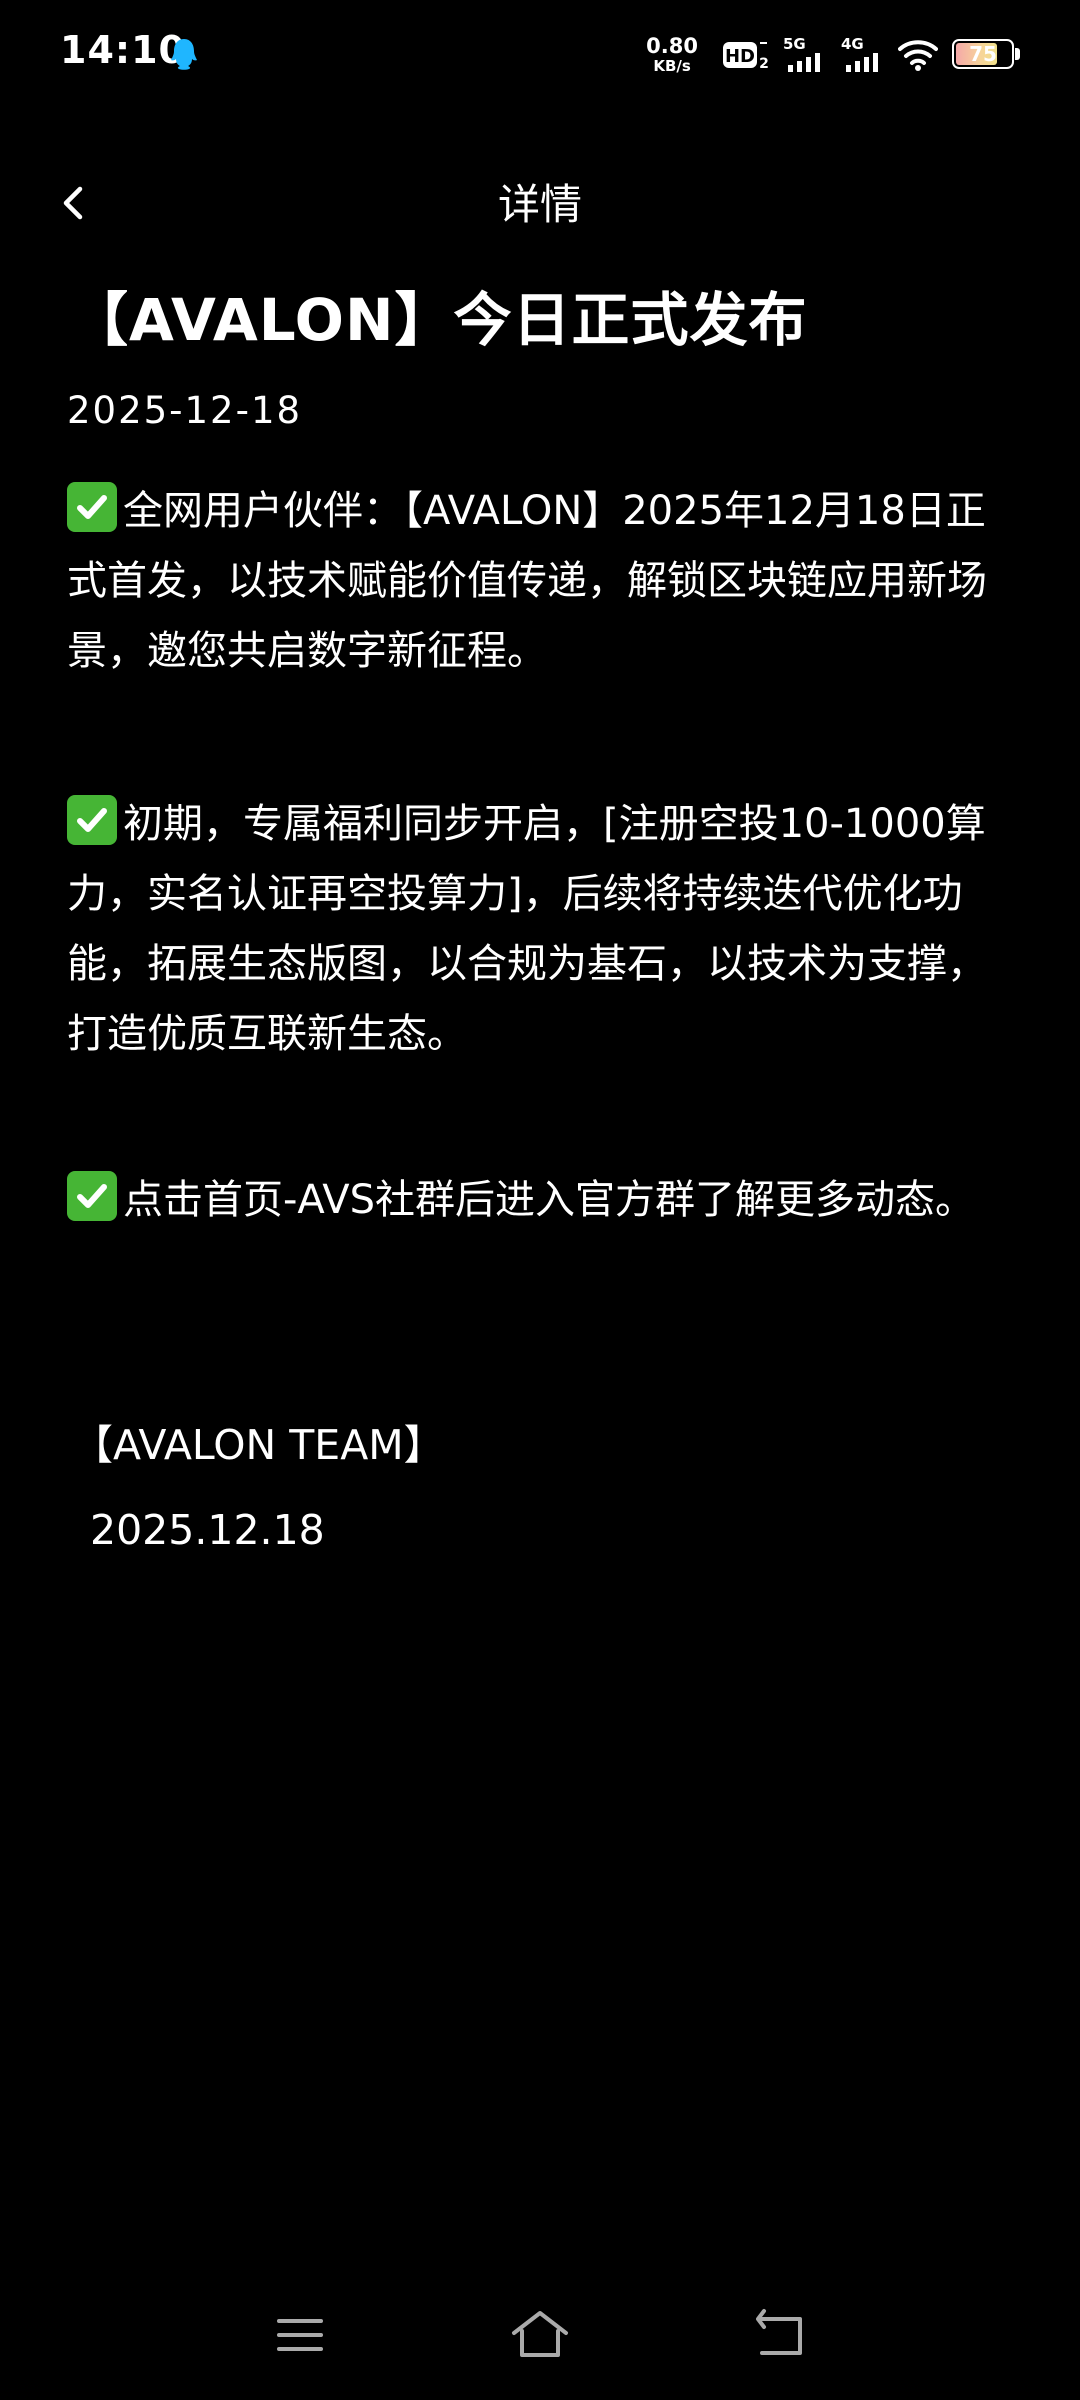  What do you see at coordinates (834, 55) in the screenshot?
I see `status-icons: 0.80 KB/s HD 2 5G 4G 75` at bounding box center [834, 55].